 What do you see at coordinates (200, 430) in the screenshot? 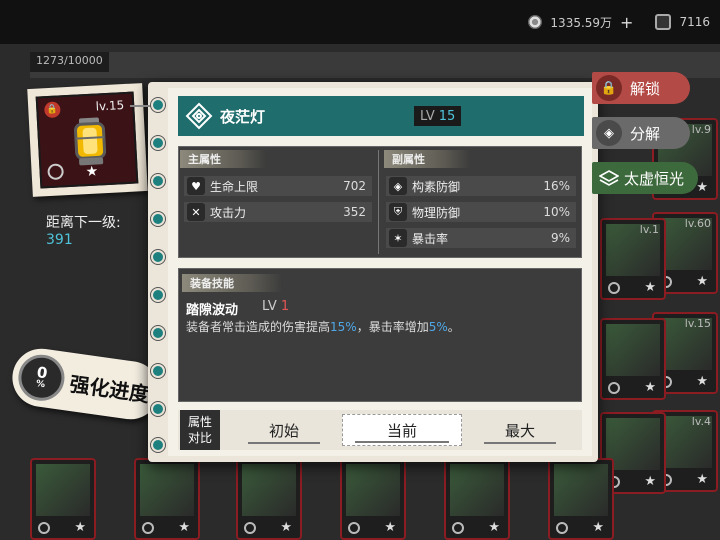
I see `compare-label: 属性 对比` at bounding box center [200, 430].